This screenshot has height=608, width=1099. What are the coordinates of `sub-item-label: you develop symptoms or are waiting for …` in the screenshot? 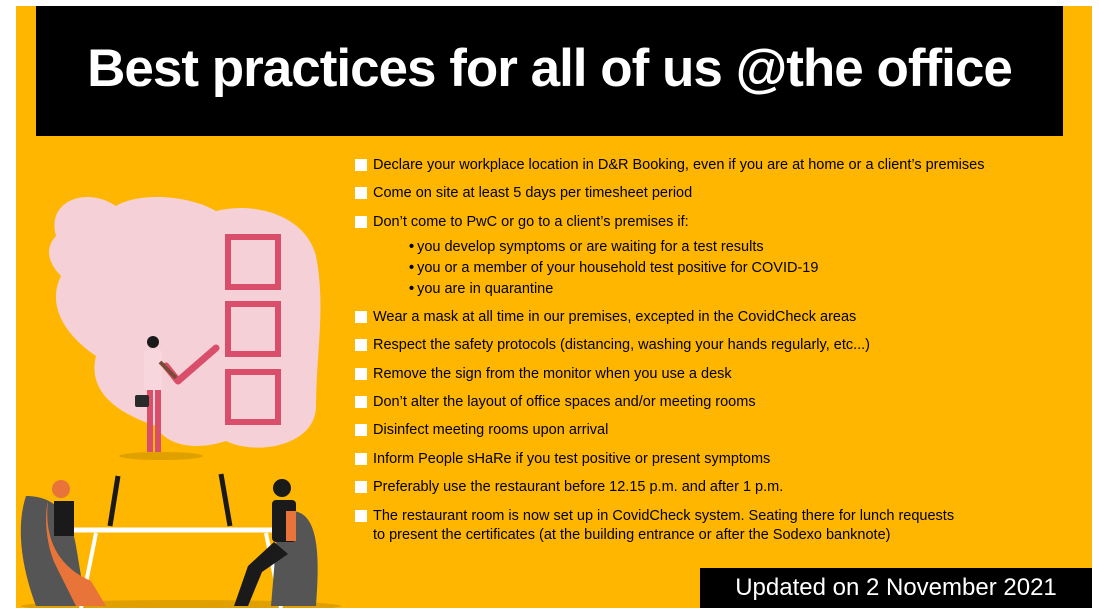 It's located at (590, 247).